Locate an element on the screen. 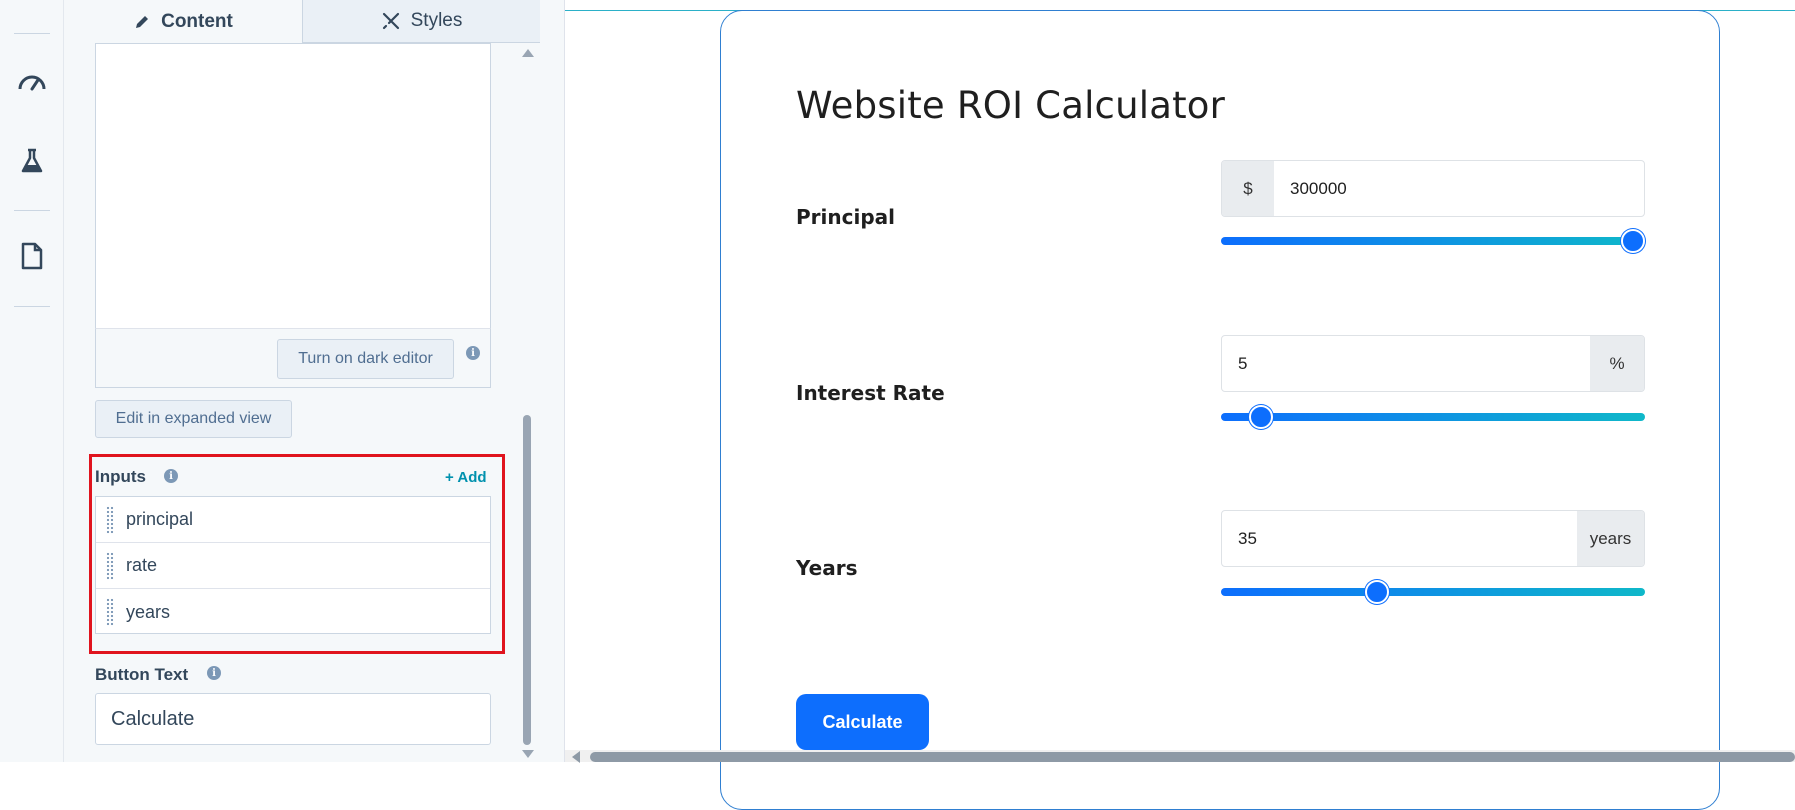 This screenshot has height=810, width=1795. principal-label: Principal is located at coordinates (845, 217).